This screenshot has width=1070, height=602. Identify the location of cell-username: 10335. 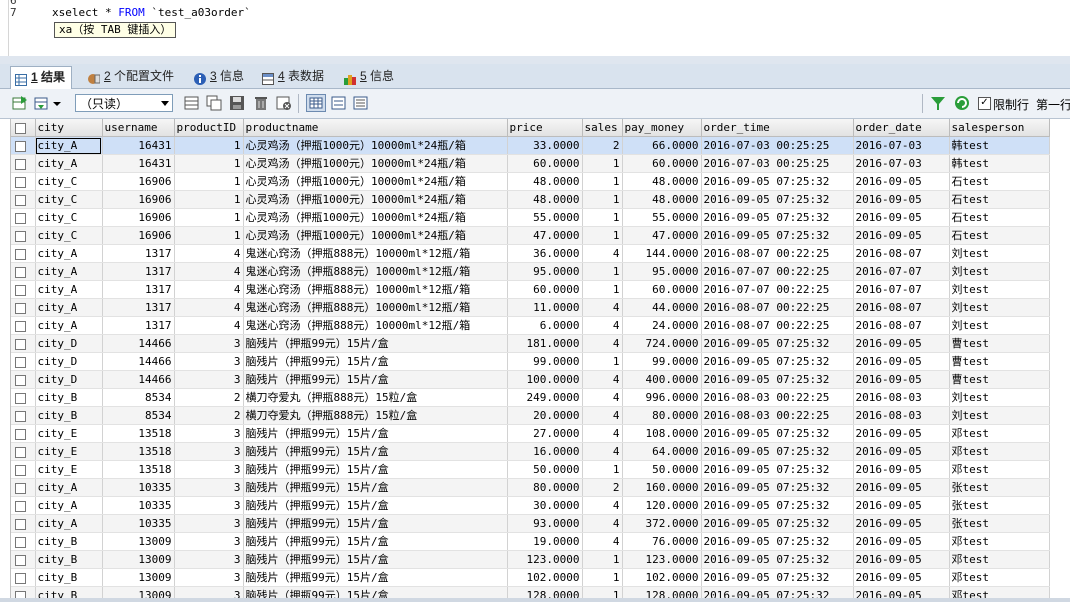
(138, 505).